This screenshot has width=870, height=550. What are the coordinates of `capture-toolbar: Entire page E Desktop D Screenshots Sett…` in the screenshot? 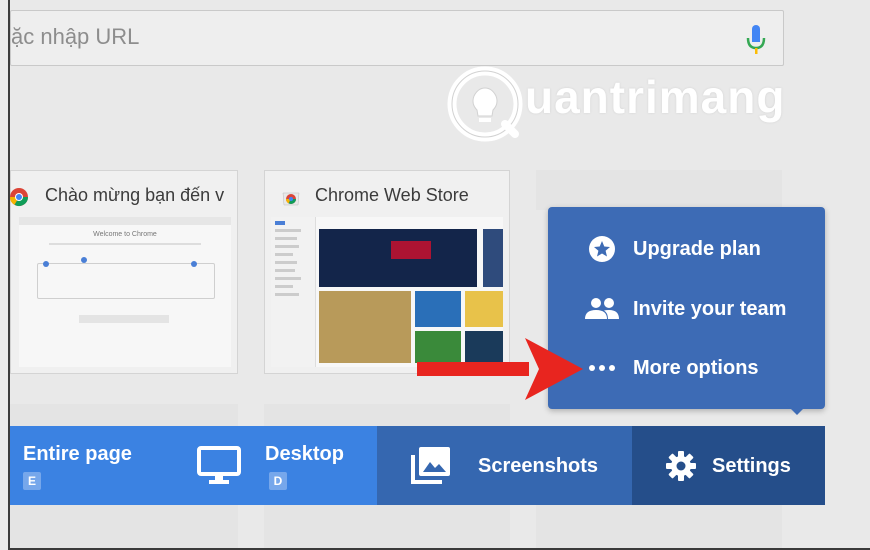 It's located at (417, 465).